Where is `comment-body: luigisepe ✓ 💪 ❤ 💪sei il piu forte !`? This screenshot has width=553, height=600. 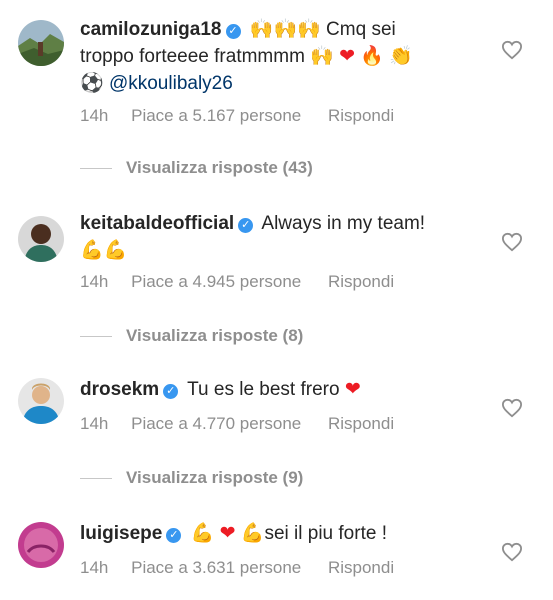 comment-body: luigisepe ✓ 💪 ❤ 💪sei il piu forte ! is located at coordinates (286, 533).